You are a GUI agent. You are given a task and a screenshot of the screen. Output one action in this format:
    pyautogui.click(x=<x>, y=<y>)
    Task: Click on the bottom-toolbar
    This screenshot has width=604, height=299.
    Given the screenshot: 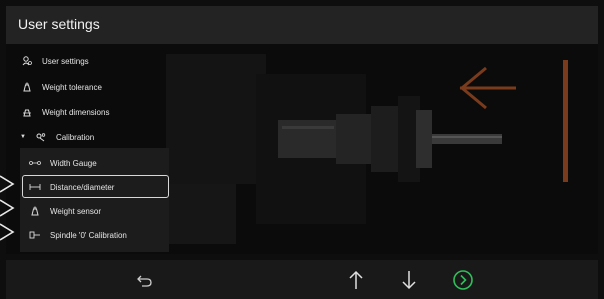 What is the action you would take?
    pyautogui.click(x=302, y=279)
    